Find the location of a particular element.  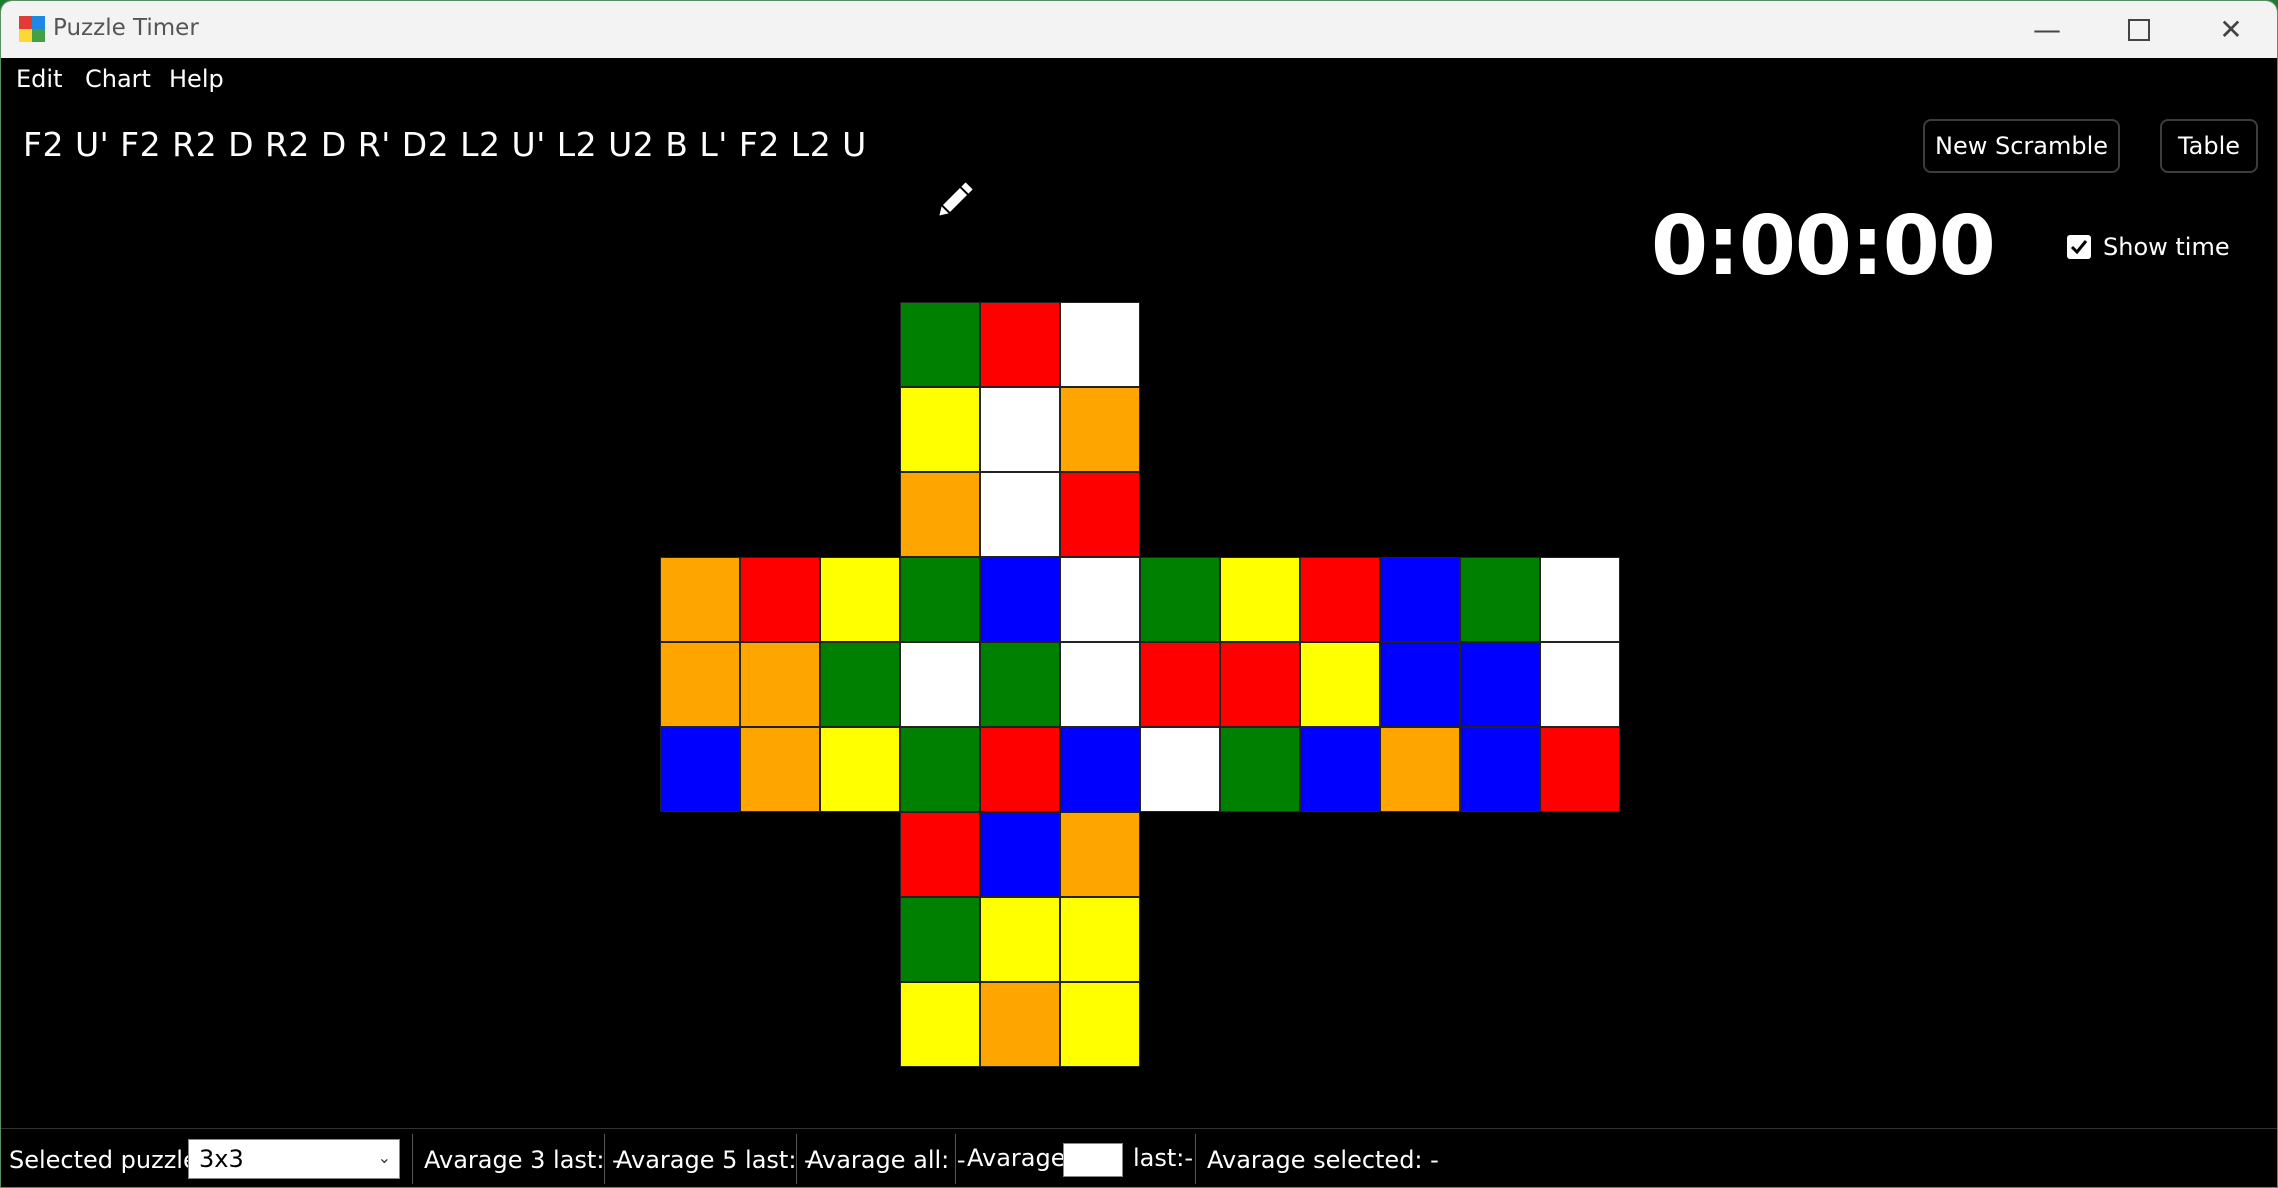

maximize-button is located at coordinates (2139, 29).